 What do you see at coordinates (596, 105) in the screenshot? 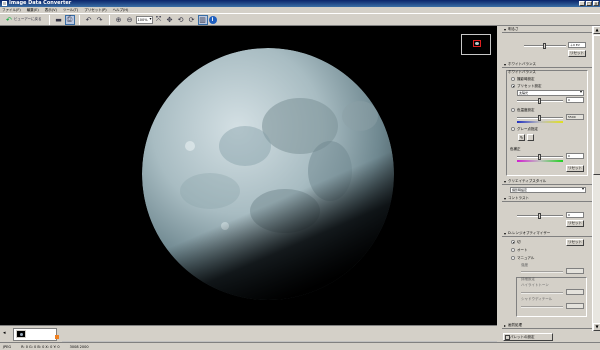
I see `scroll-thumb` at bounding box center [596, 105].